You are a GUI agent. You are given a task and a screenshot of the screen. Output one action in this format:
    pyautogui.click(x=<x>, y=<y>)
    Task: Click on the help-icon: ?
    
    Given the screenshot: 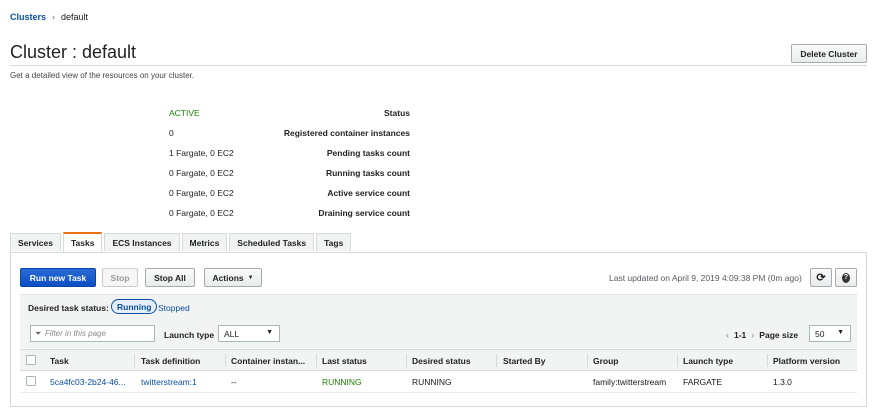 What is the action you would take?
    pyautogui.click(x=846, y=277)
    